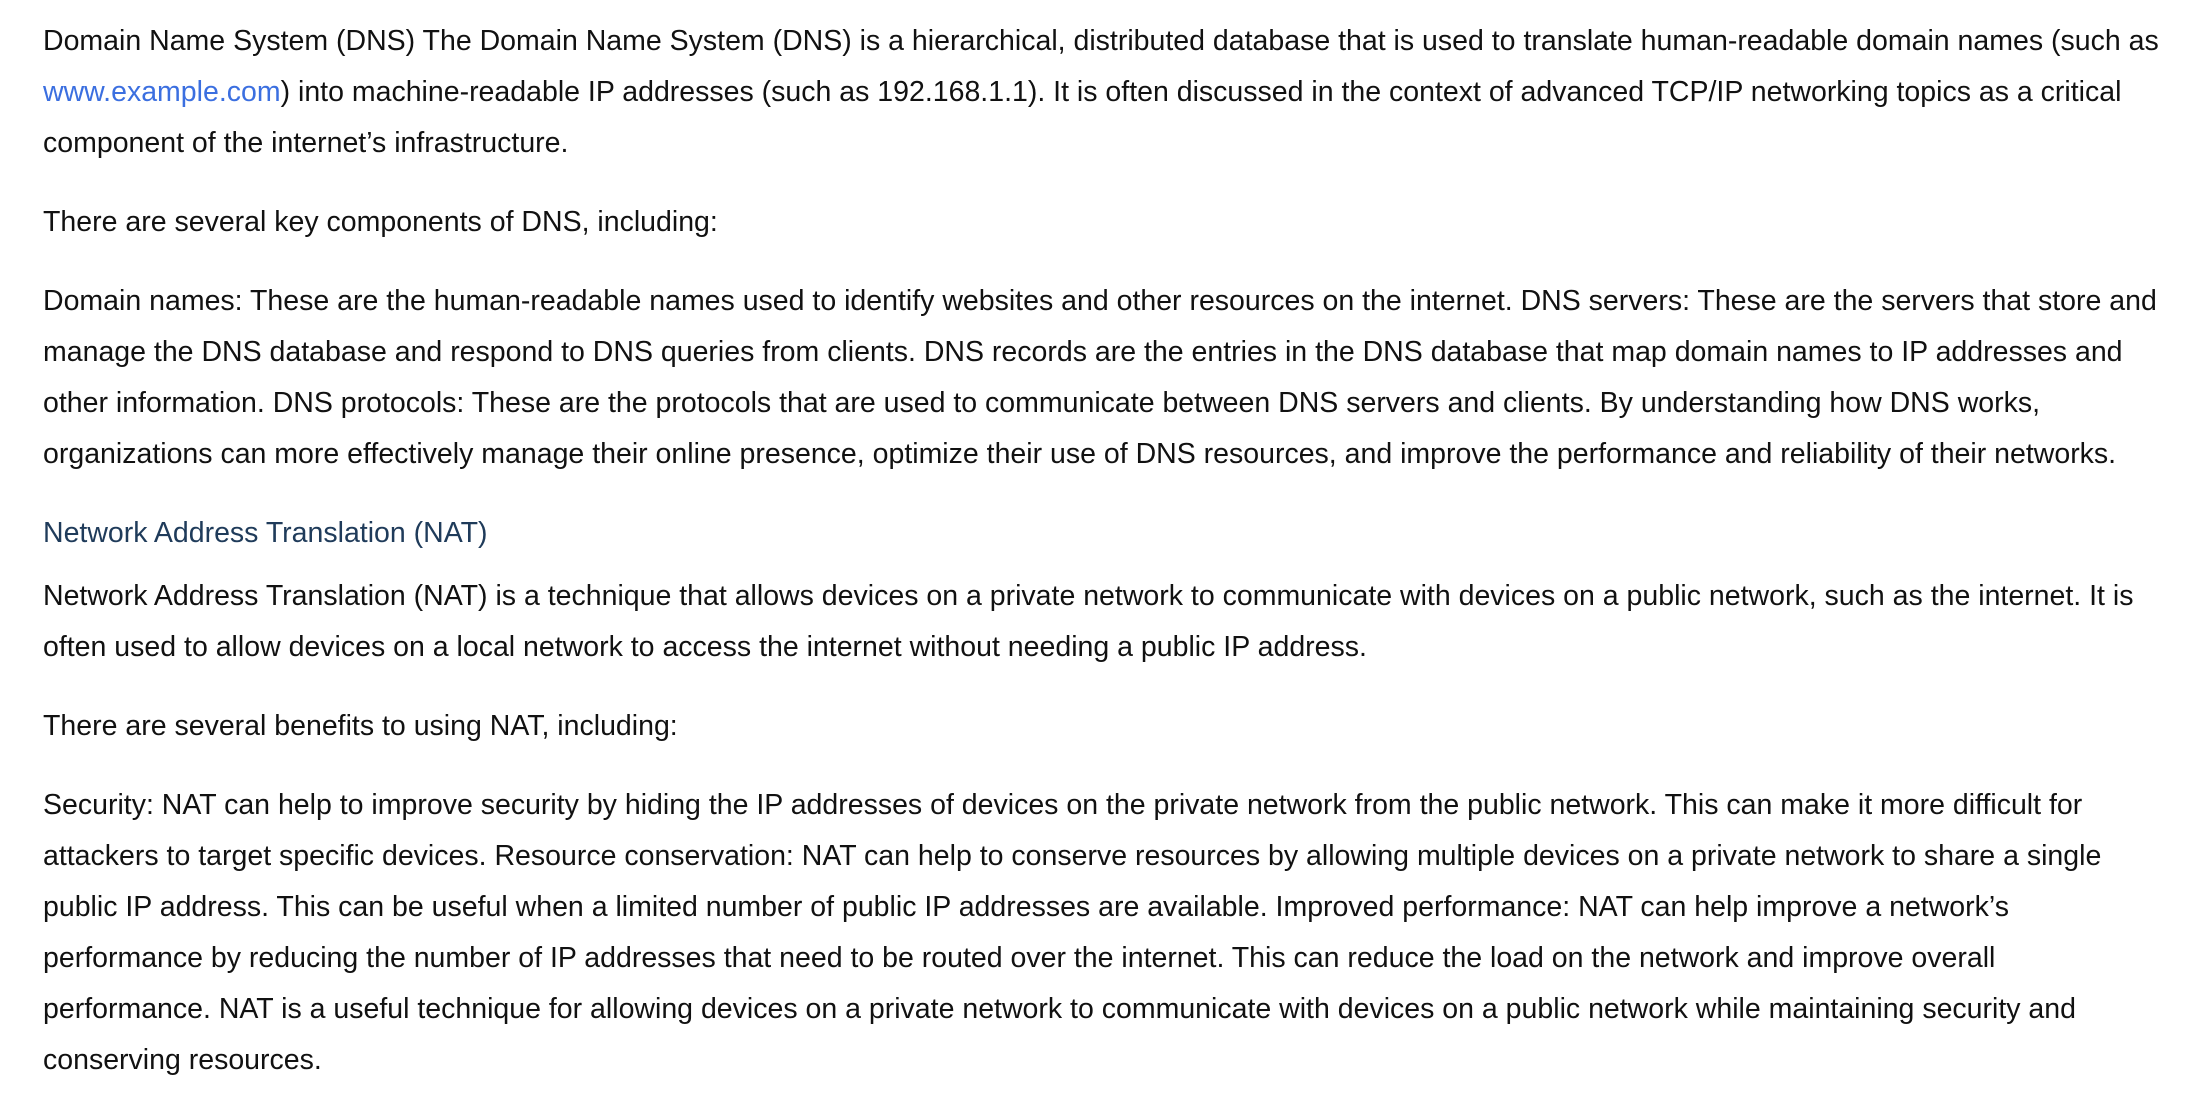 This screenshot has width=2188, height=1114. Describe the element at coordinates (265, 533) in the screenshot. I see `nat-section-heading: Network Address Translation (NAT)` at that location.